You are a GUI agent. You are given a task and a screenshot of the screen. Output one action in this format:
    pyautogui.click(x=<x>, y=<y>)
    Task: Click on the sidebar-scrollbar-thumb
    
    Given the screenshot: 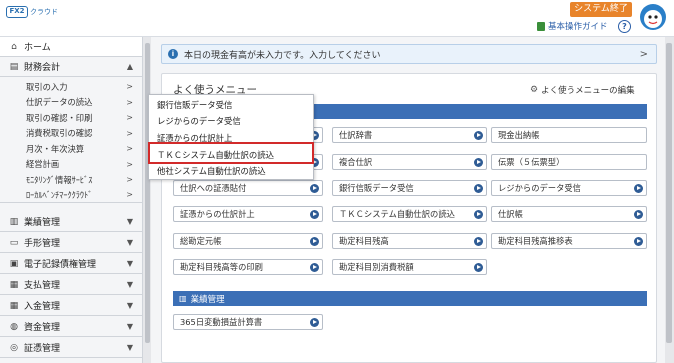 What is the action you would take?
    pyautogui.click(x=147, y=193)
    